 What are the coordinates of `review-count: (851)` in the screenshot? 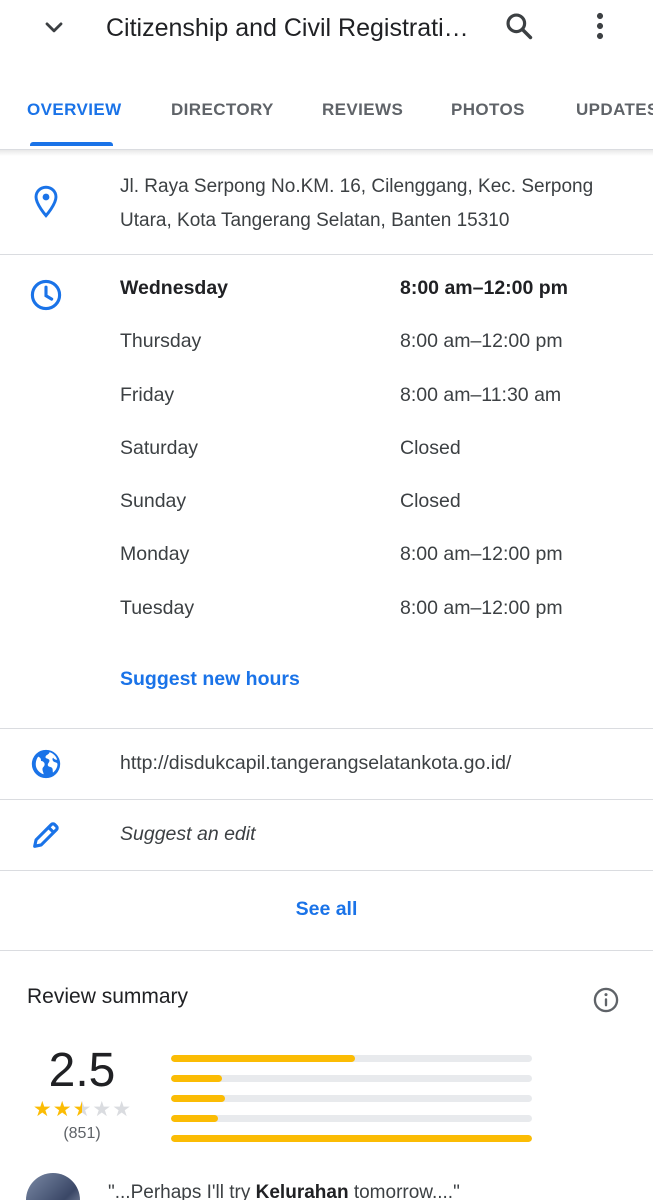 It's located at (82, 1133).